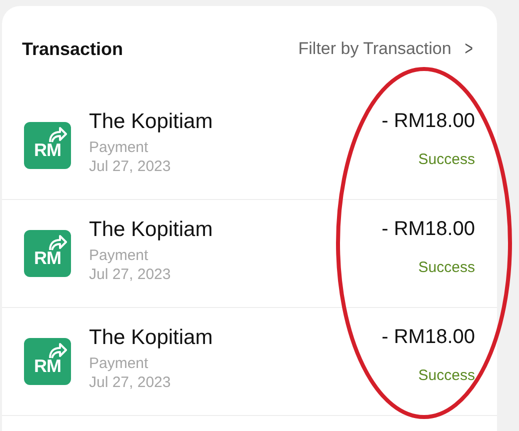 This screenshot has height=431, width=519. I want to click on filter-link: Filter by Transaction >, so click(386, 49).